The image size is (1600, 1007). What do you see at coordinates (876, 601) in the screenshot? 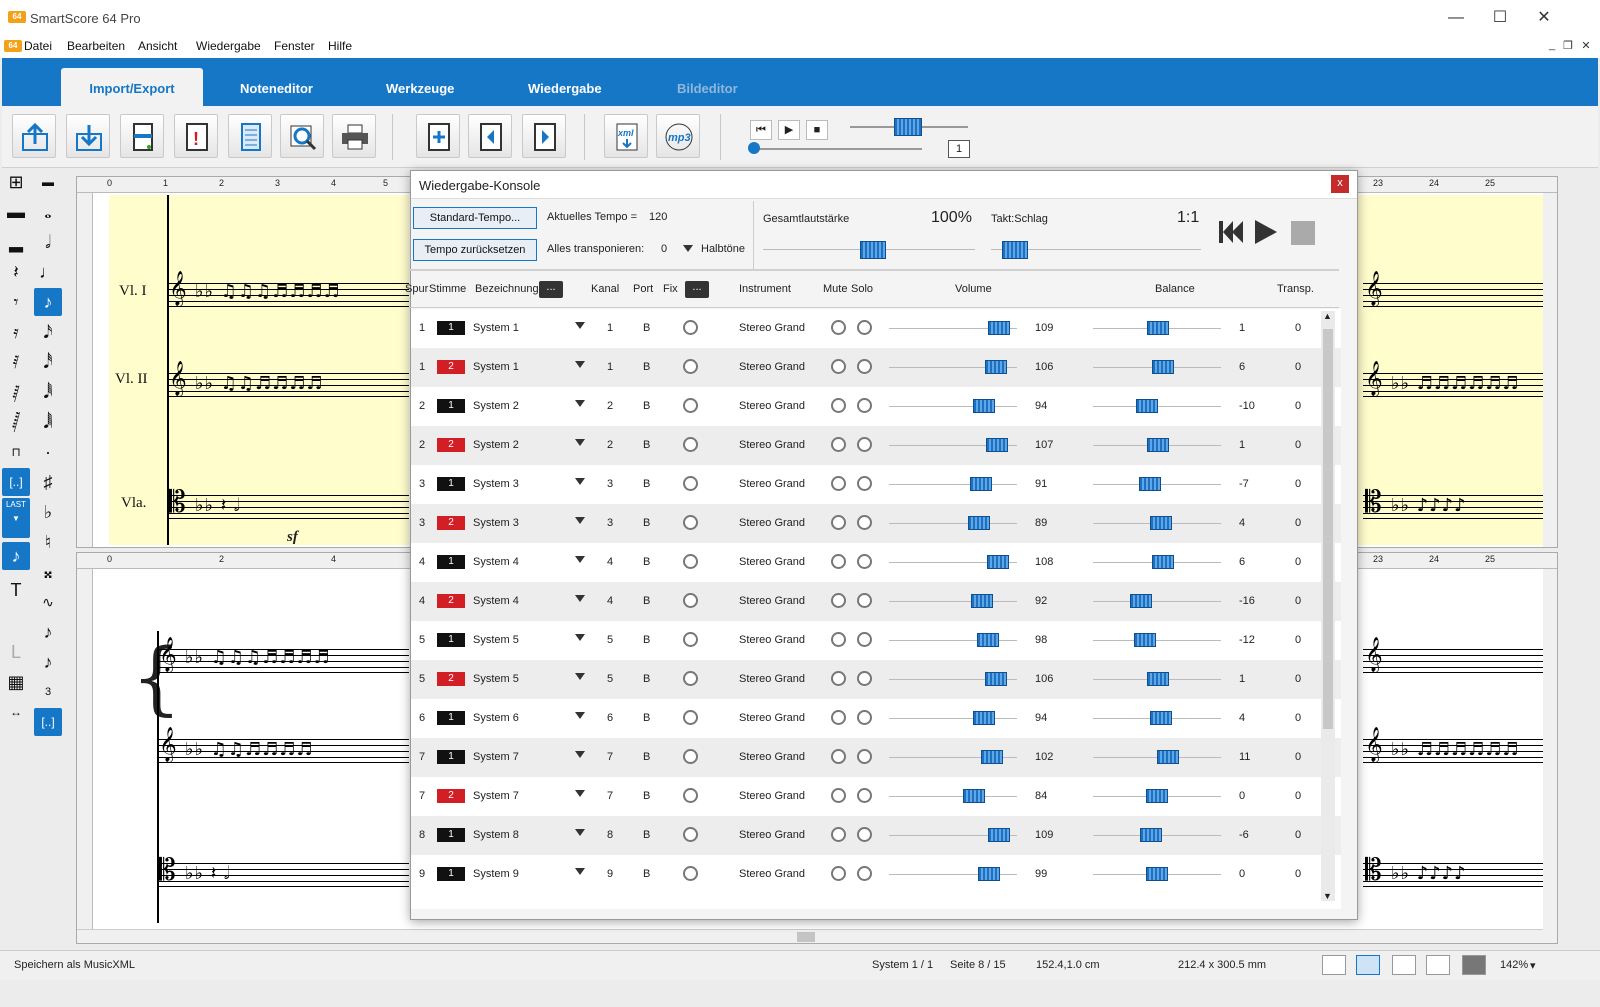
I see `track-row: 4 2 System 4 4 B Stereo Grand 92 -16 0` at bounding box center [876, 601].